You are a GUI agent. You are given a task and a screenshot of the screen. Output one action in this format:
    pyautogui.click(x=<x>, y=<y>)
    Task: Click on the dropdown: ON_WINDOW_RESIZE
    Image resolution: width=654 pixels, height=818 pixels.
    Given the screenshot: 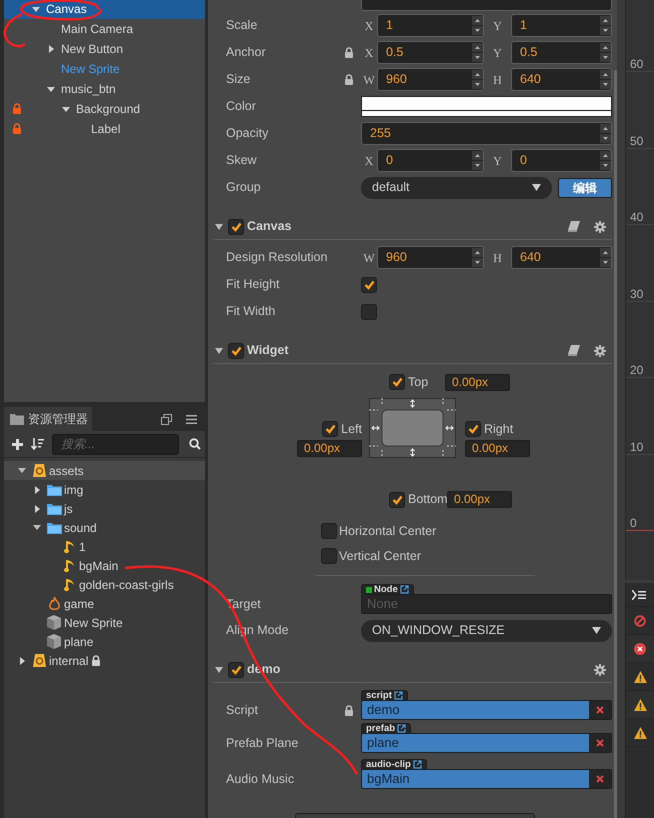 What is the action you would take?
    pyautogui.click(x=486, y=631)
    